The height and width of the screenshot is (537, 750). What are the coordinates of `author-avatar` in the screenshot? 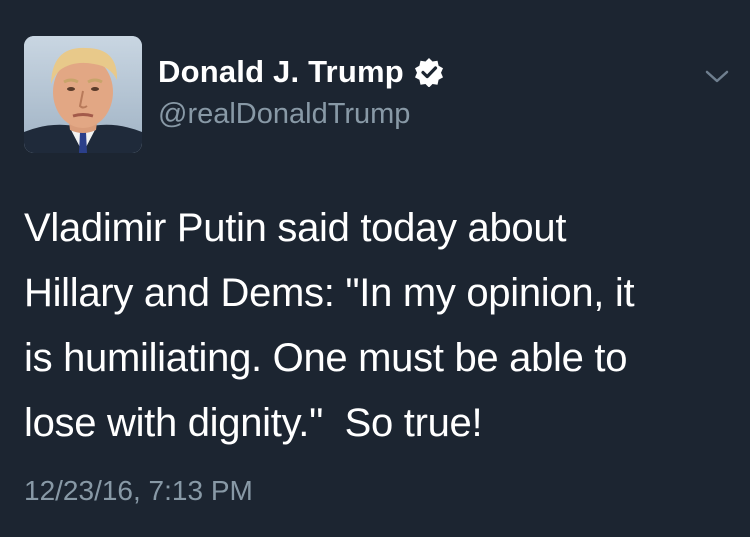 It's located at (83, 94).